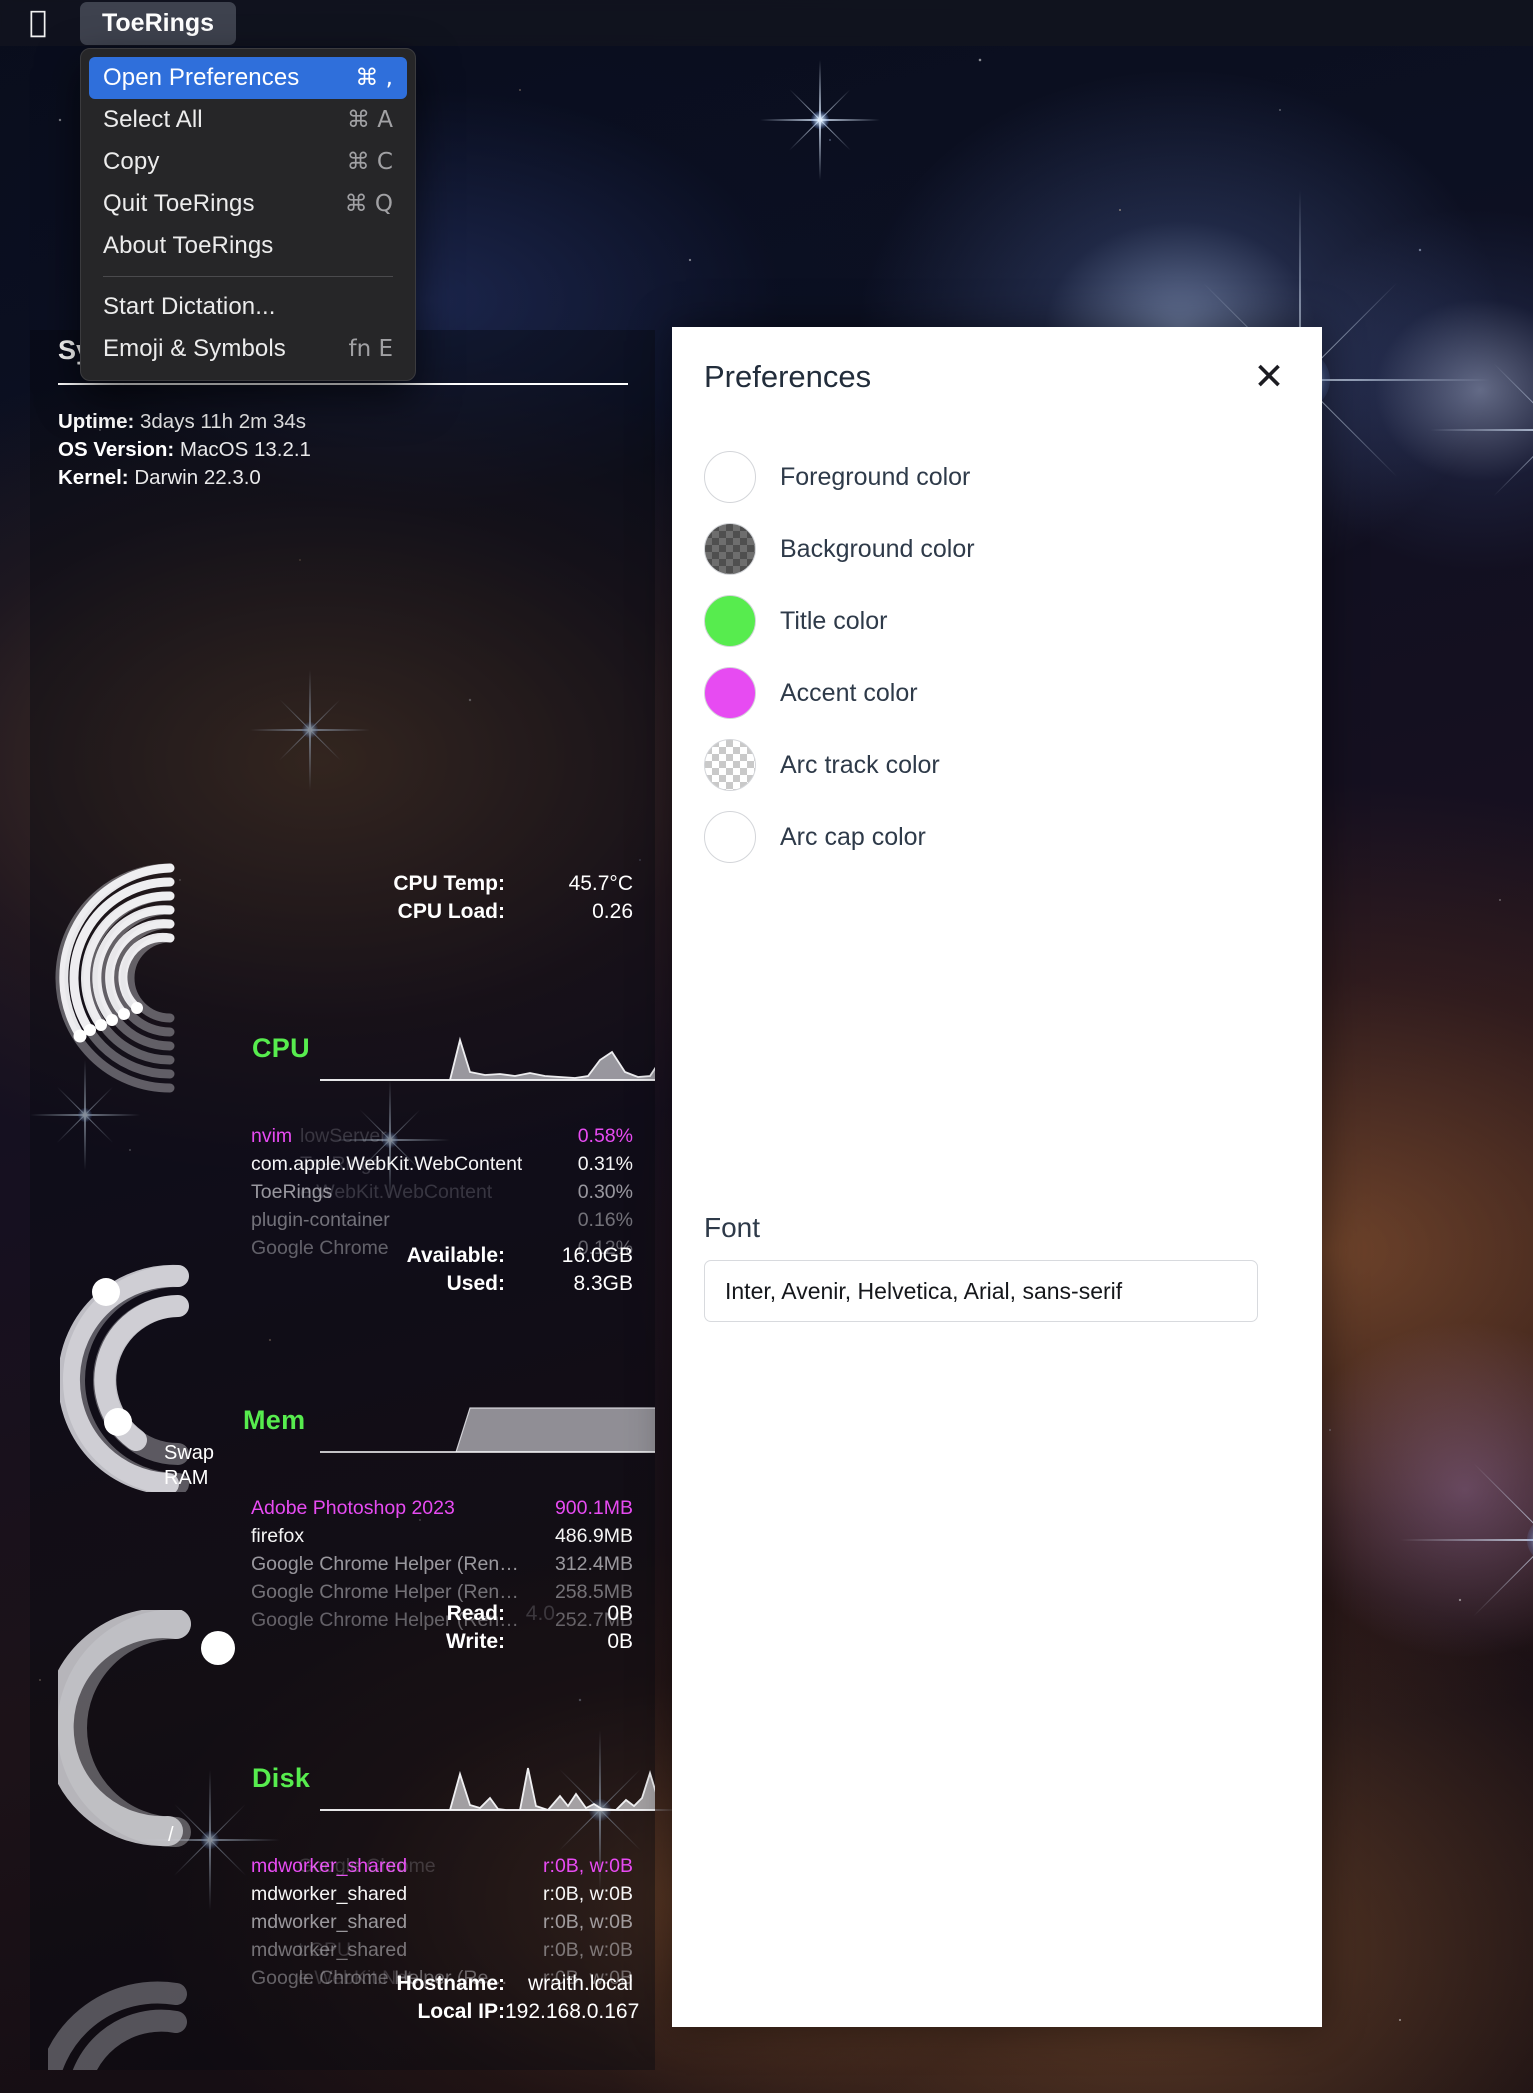 The height and width of the screenshot is (2093, 1533). Describe the element at coordinates (487, 1430) in the screenshot. I see `mem-sparkline` at that location.